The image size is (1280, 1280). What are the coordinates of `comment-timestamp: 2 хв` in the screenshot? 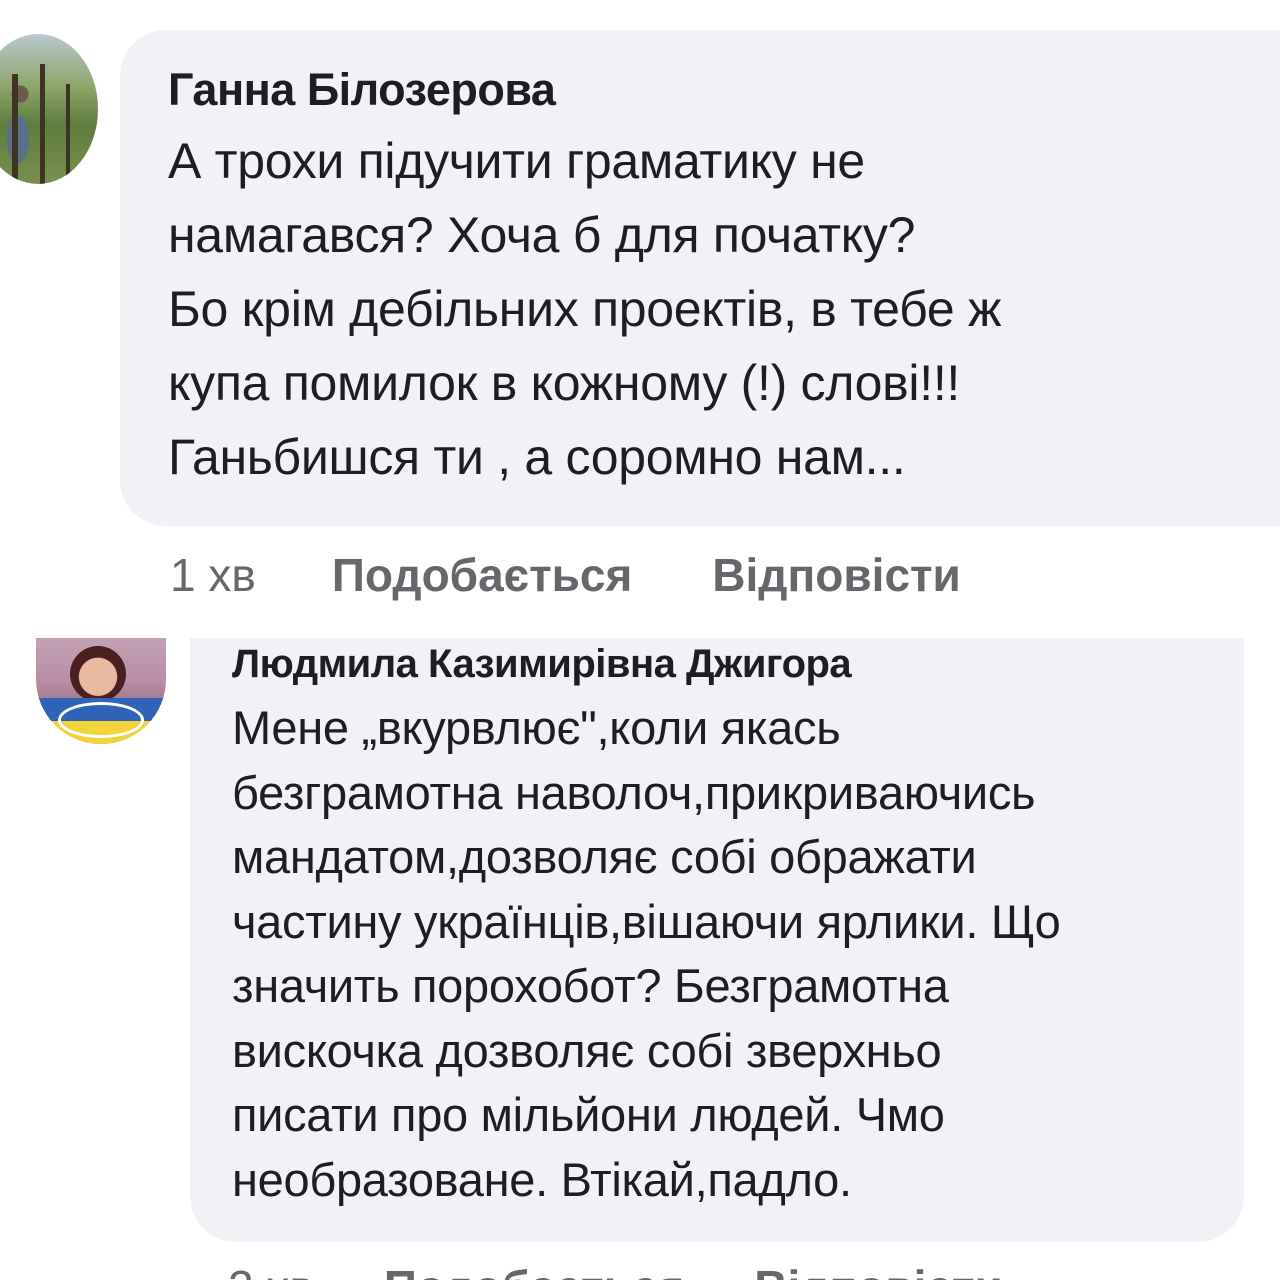 It's located at (271, 1270).